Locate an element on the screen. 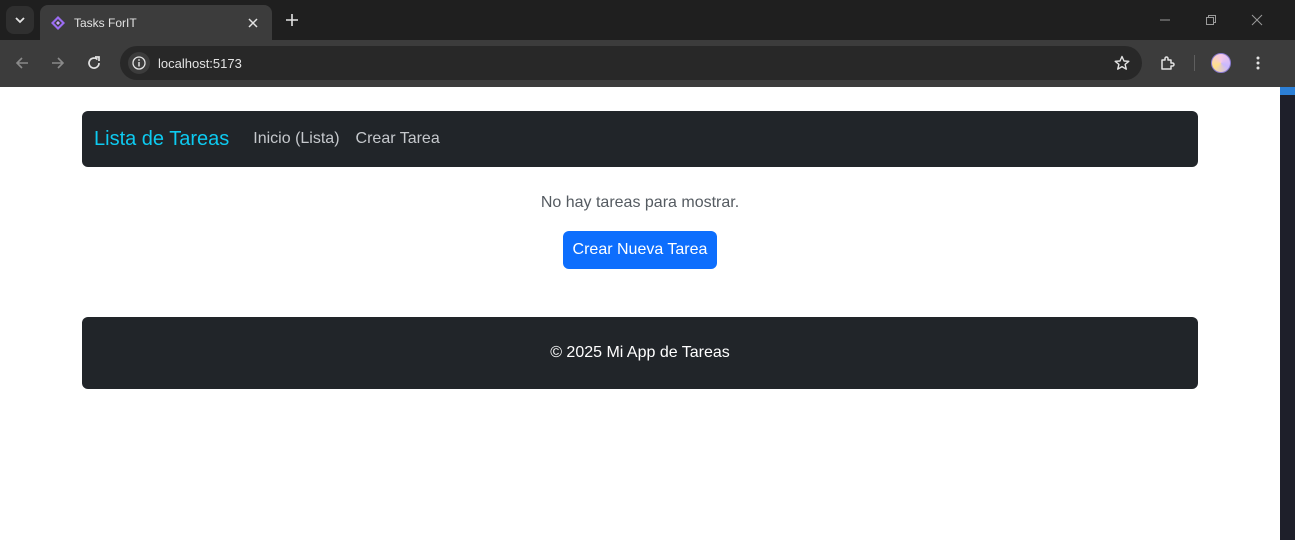 The height and width of the screenshot is (540, 1295). adjacent-window-accent is located at coordinates (1287, 91).